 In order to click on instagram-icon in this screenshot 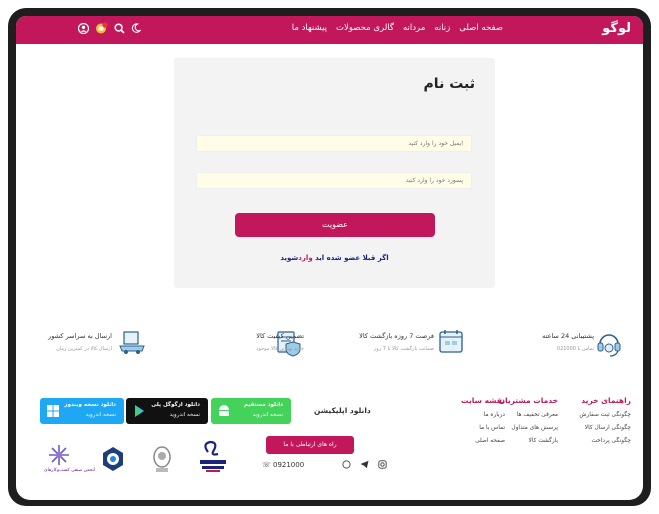, I will do `click(382, 464)`.